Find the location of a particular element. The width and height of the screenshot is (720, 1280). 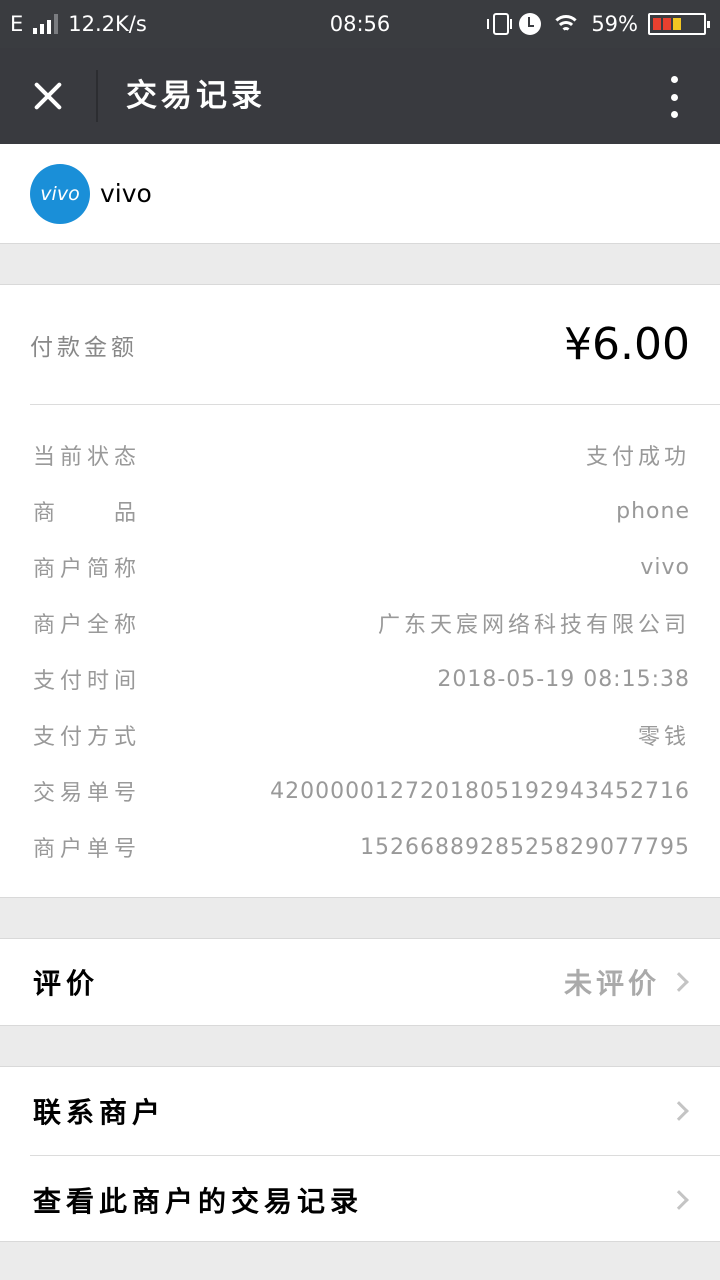

review-label: 评价 is located at coordinates (66, 983).